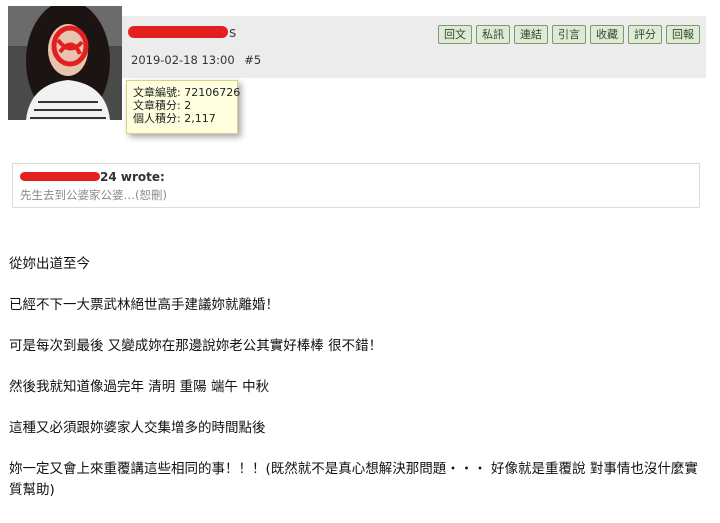 Image resolution: width=720 pixels, height=523 pixels. Describe the element at coordinates (196, 346) in the screenshot. I see `post-paragraph: 可是每次到最後 又變成妳在那邊說妳老公其實好棒棒 很不錯！` at that location.